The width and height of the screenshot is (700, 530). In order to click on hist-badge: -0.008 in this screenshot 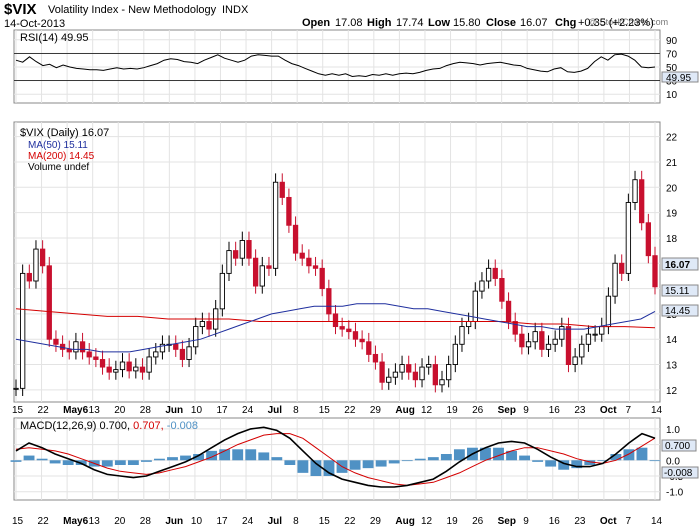, I will do `click(678, 473)`.